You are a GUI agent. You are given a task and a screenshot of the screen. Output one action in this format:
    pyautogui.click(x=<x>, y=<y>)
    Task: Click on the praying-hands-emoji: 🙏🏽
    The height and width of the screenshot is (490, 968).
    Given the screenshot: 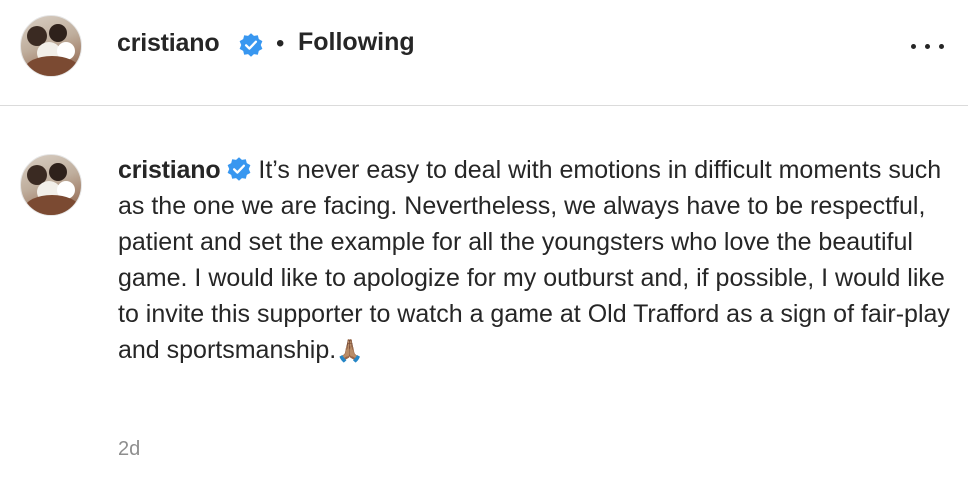 What is the action you would take?
    pyautogui.click(x=350, y=350)
    